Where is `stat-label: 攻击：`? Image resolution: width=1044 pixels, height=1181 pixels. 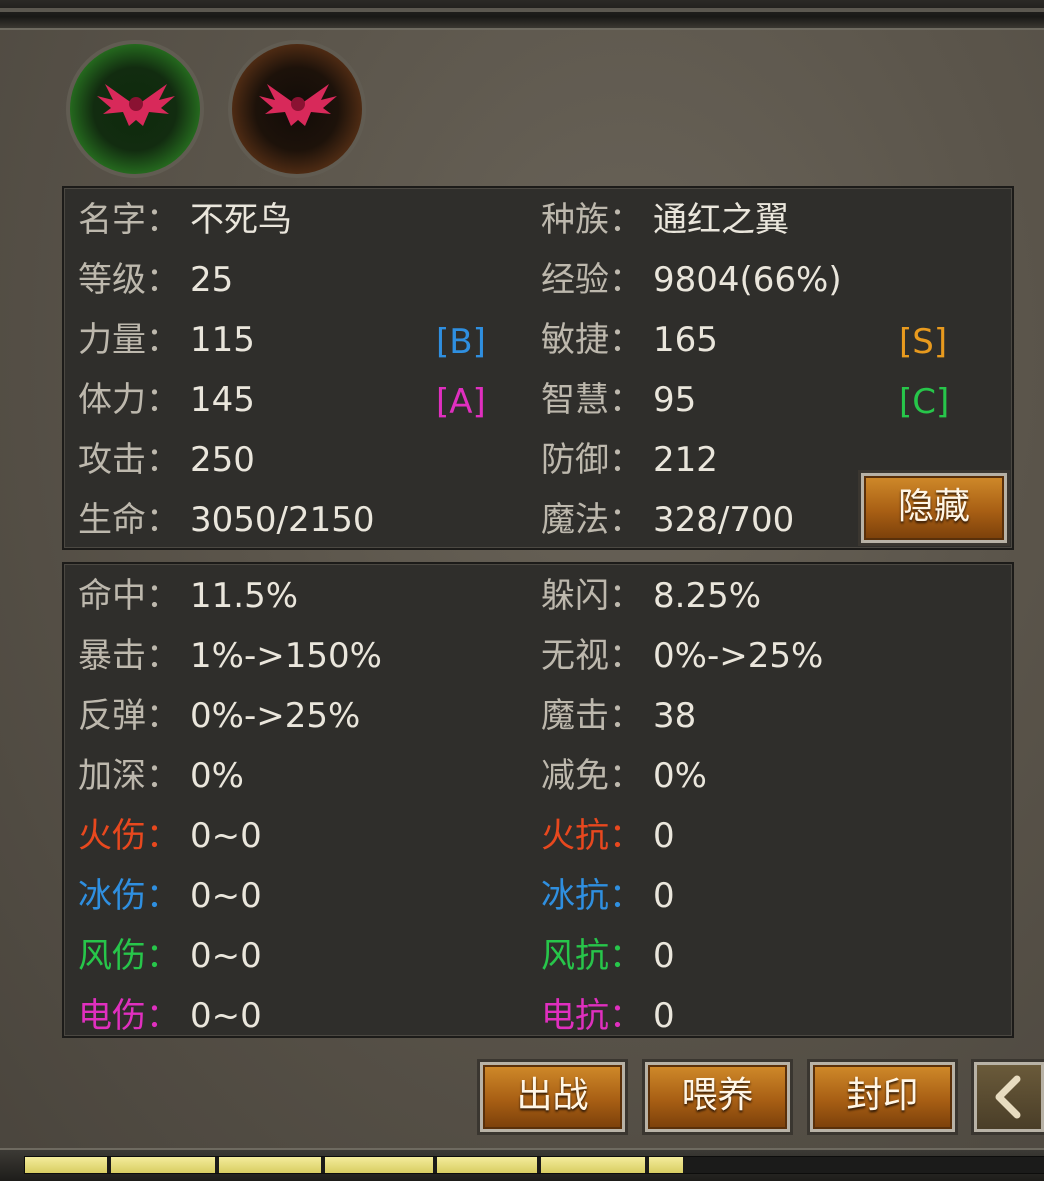 stat-label: 攻击： is located at coordinates (129, 460).